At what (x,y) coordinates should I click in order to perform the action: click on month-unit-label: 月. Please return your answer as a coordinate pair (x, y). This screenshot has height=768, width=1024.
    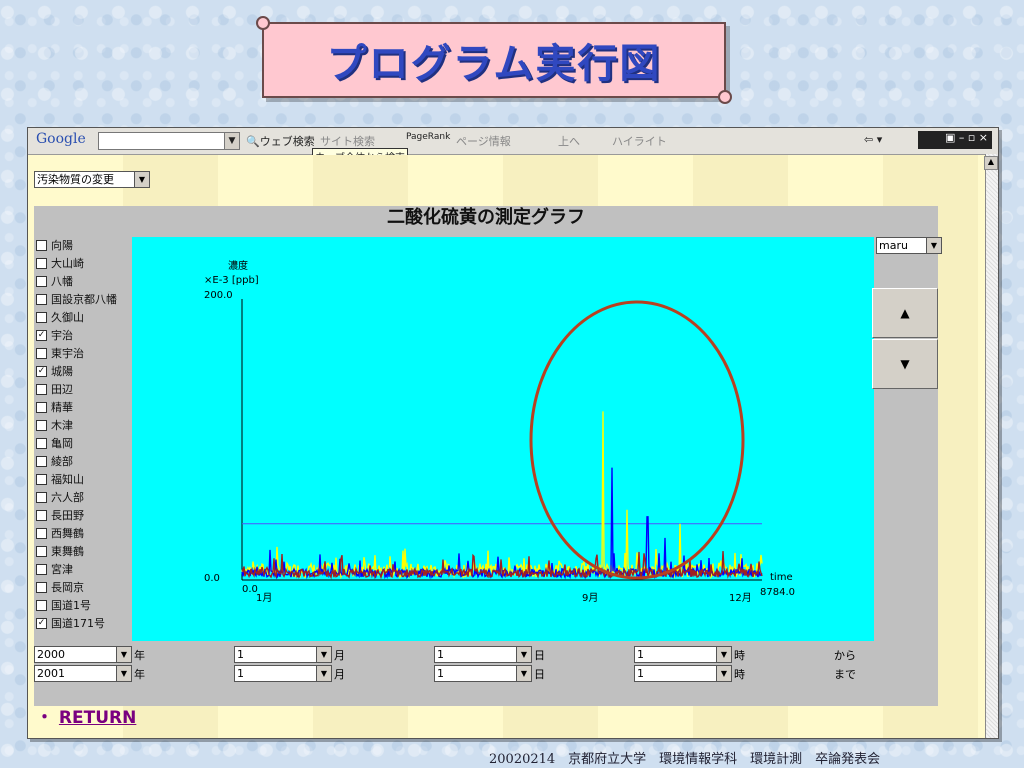
    Looking at the image, I should click on (339, 655).